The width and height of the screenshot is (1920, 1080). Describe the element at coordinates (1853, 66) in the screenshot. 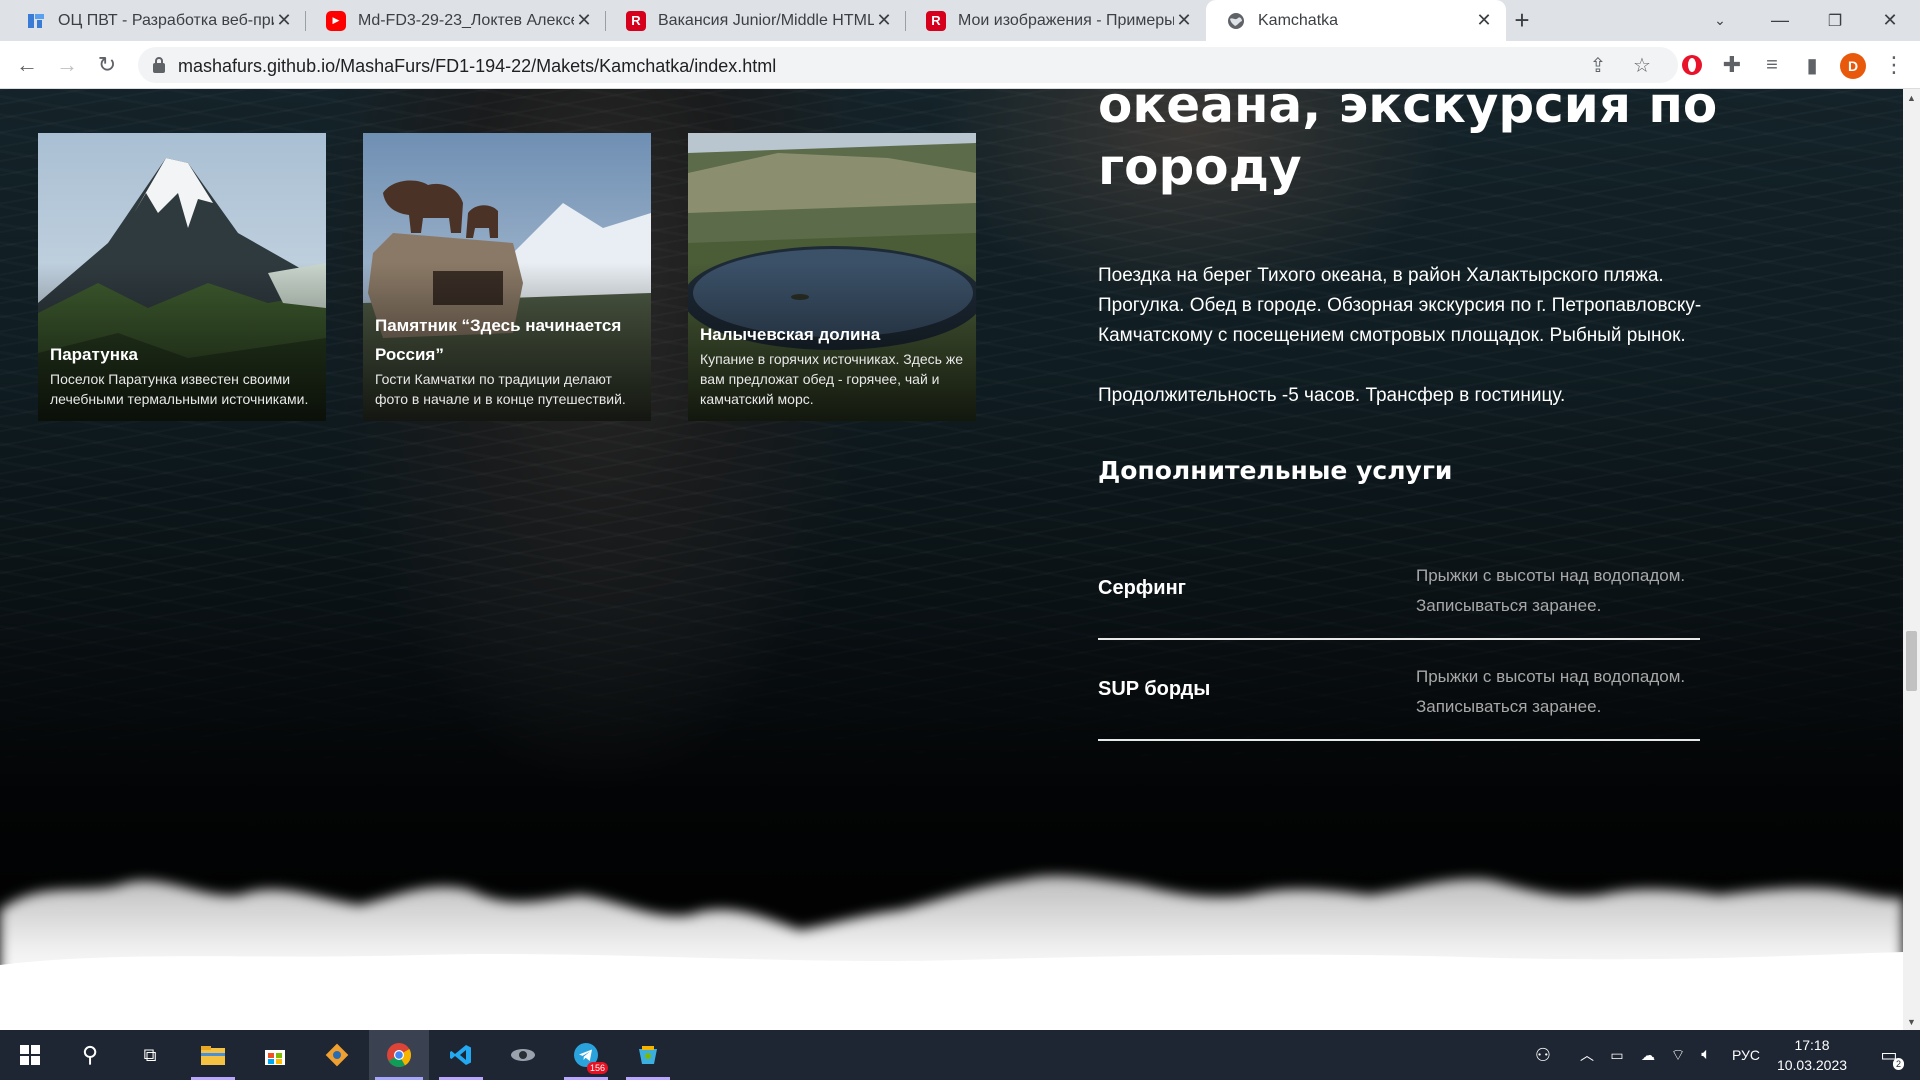

I see `profile-avatar: D` at that location.